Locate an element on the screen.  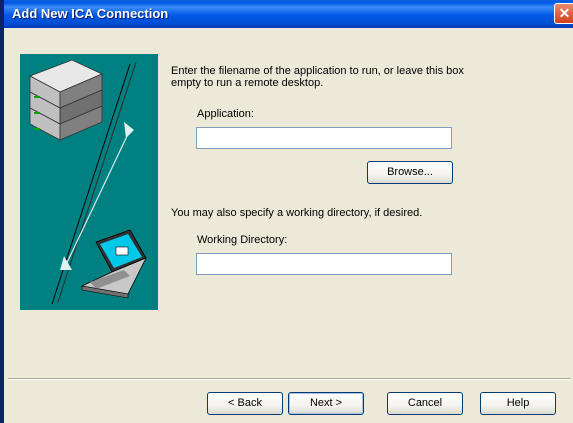
application-label: Application: is located at coordinates (225, 114).